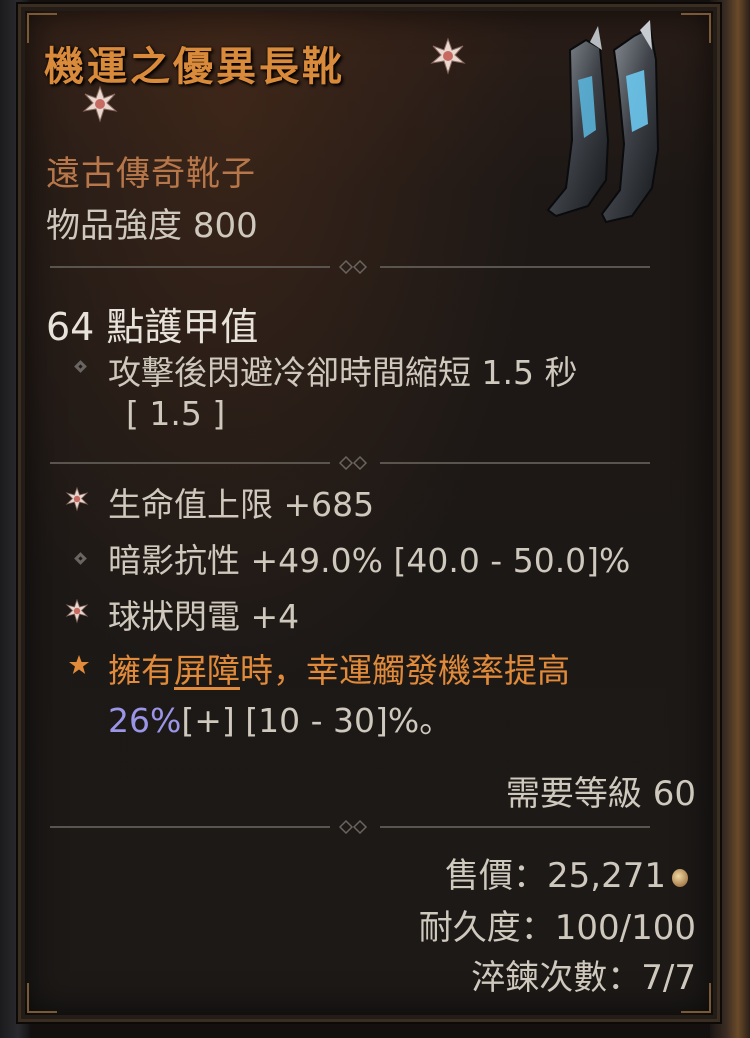 The height and width of the screenshot is (1038, 750). Describe the element at coordinates (600, 794) in the screenshot. I see `required-level: 需要等級 60` at that location.